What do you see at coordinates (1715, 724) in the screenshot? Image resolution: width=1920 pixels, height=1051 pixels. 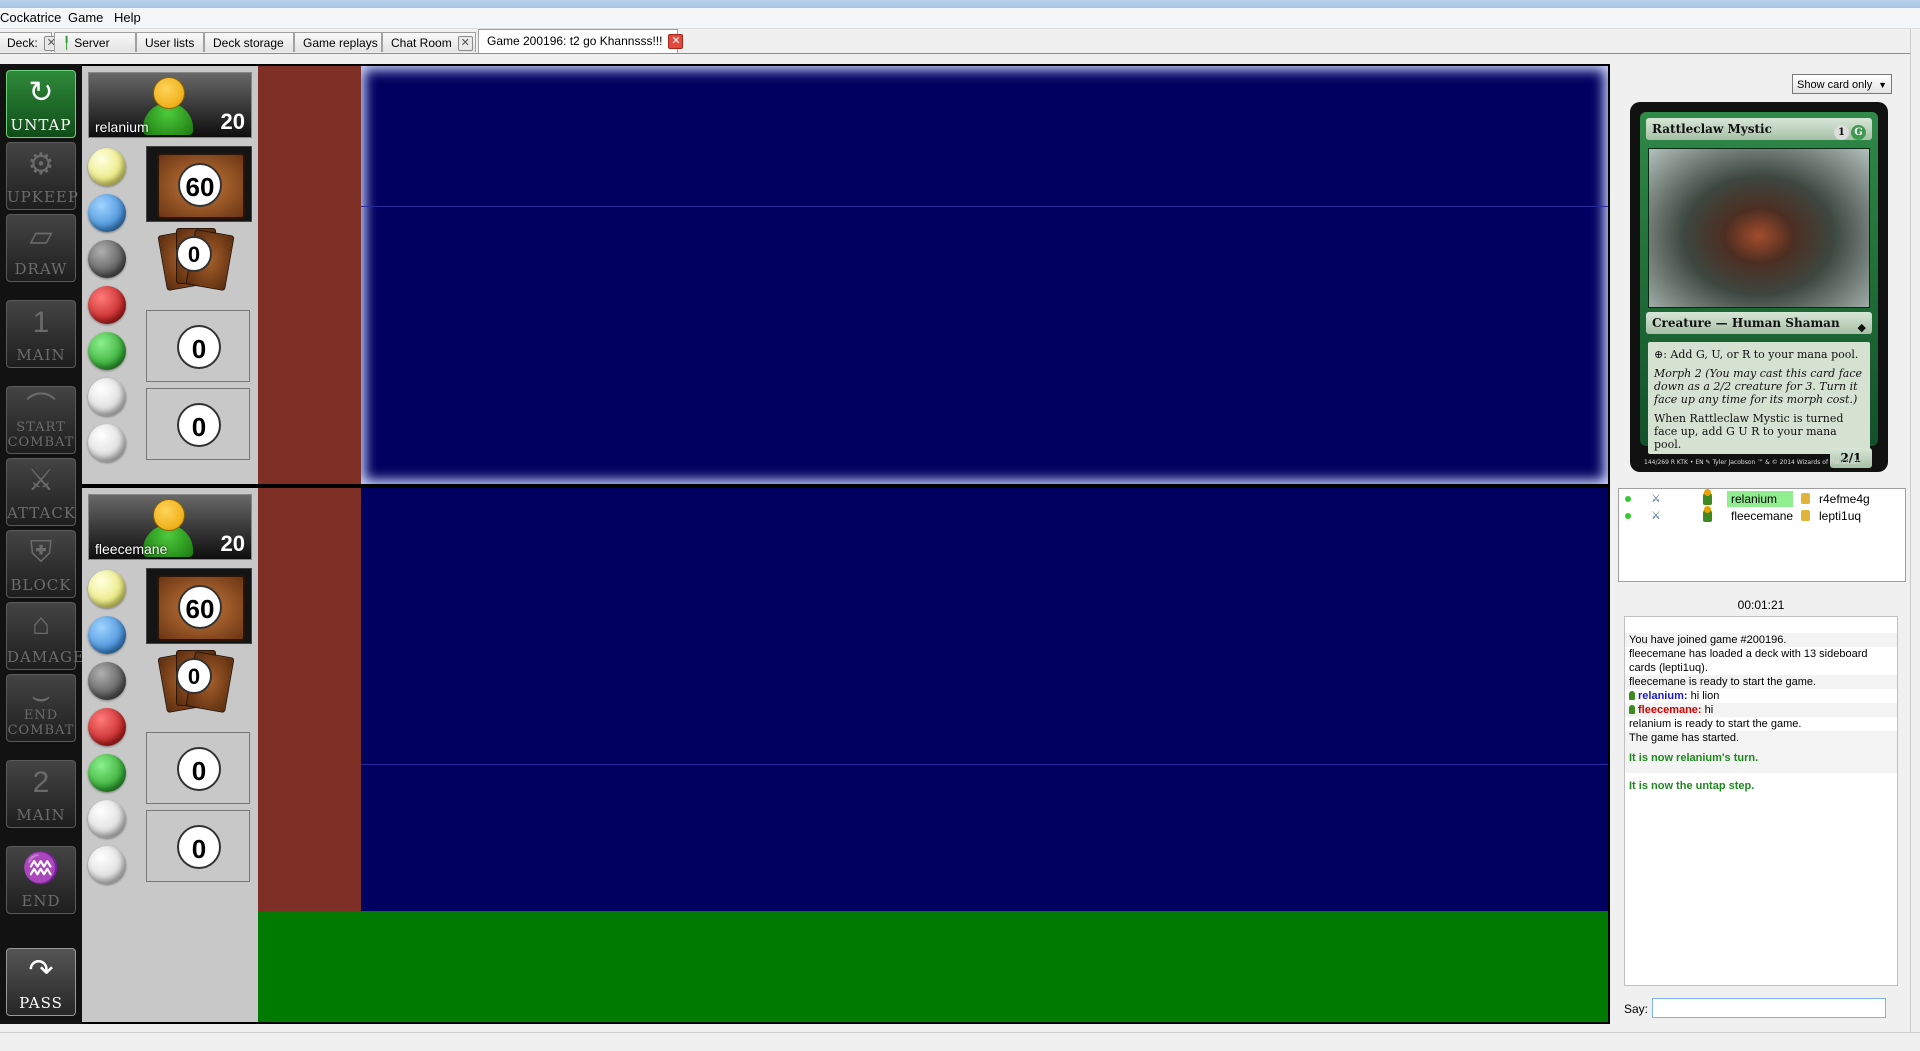 I see `log-message: relanium is ready to start the game.` at bounding box center [1715, 724].